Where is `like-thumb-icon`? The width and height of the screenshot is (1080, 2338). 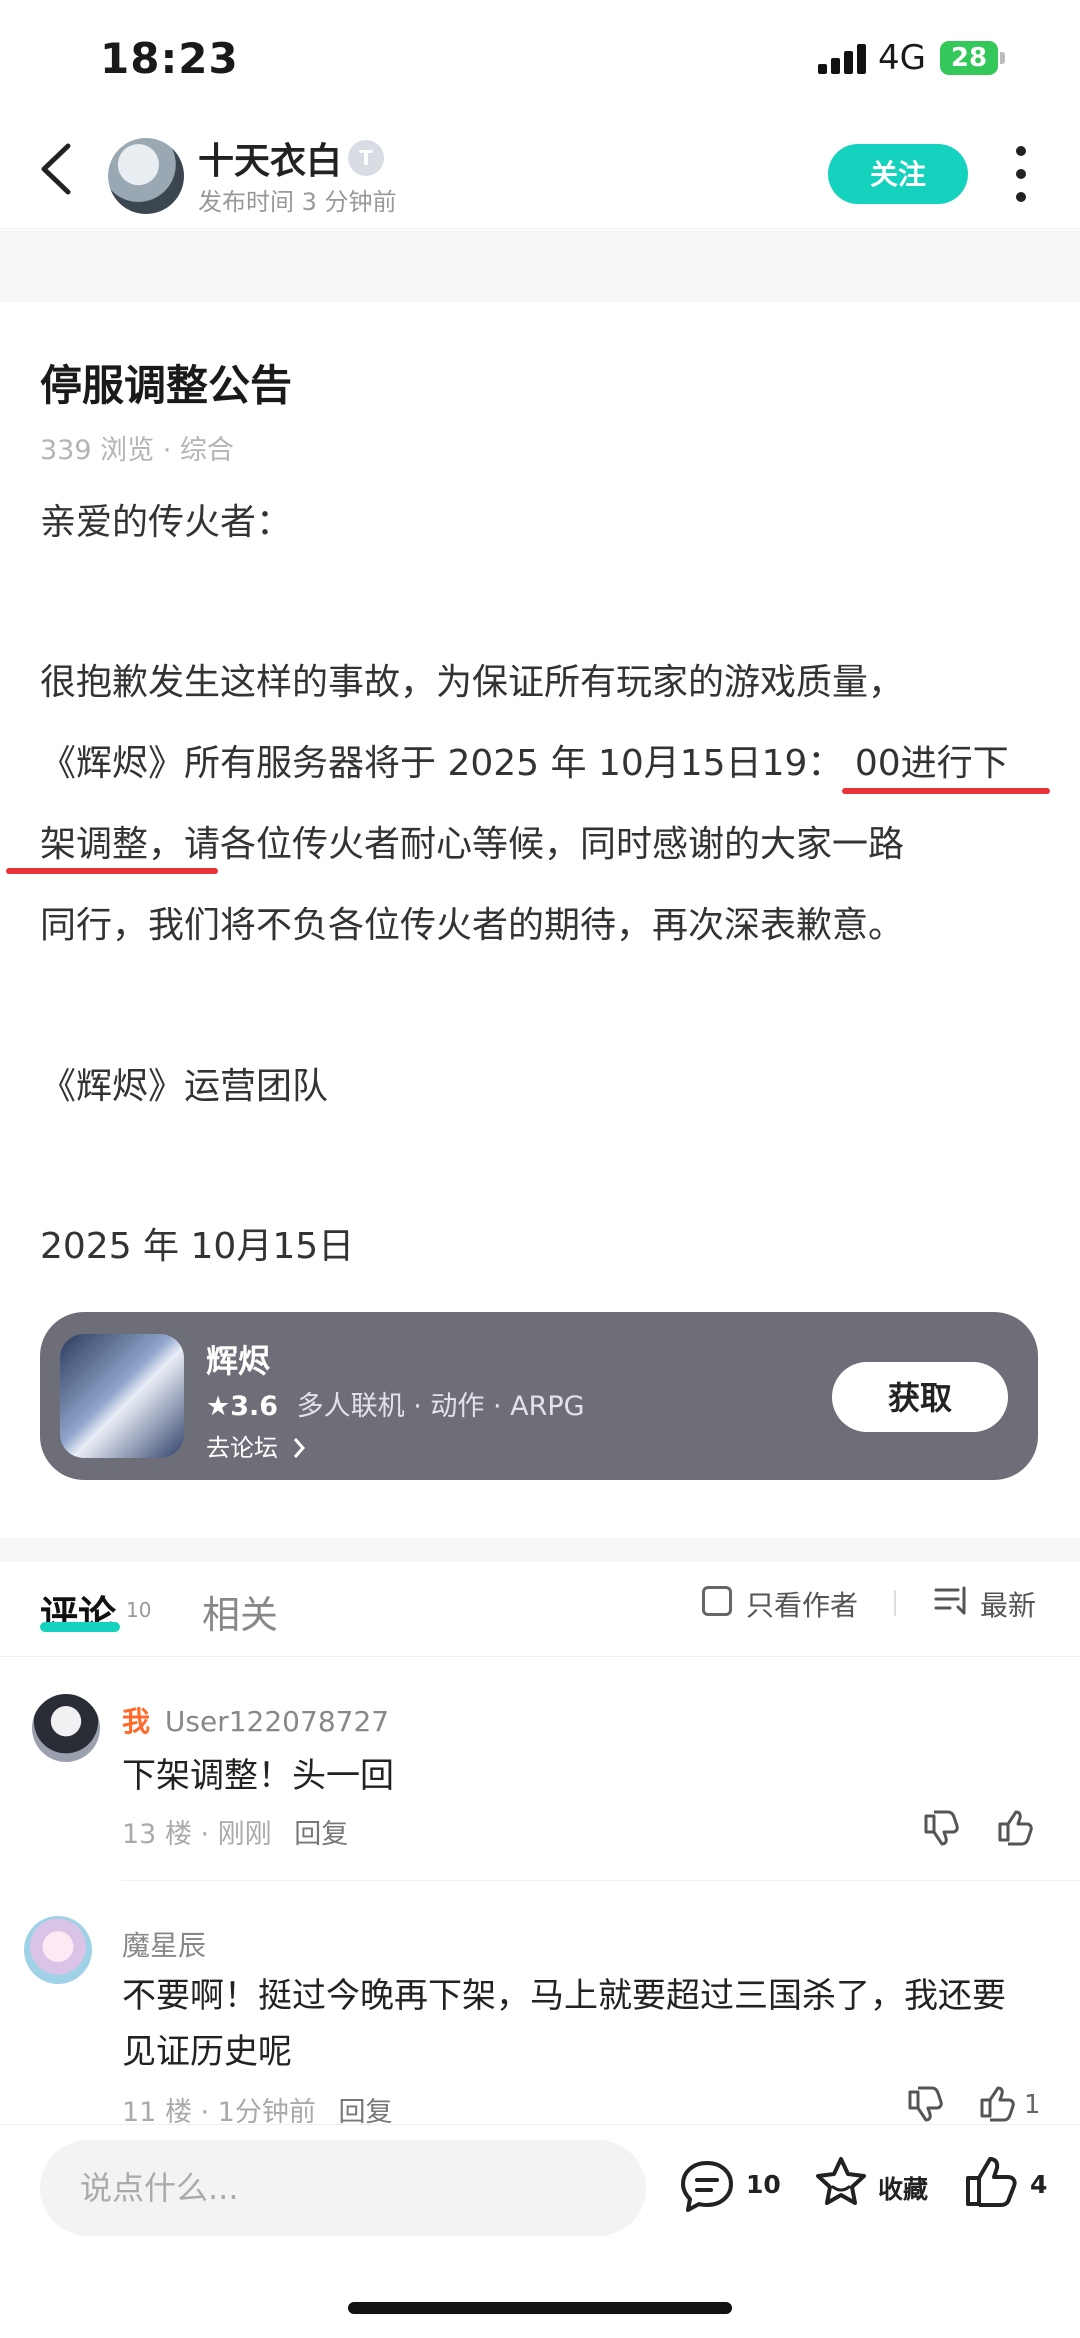
like-thumb-icon is located at coordinates (991, 2181).